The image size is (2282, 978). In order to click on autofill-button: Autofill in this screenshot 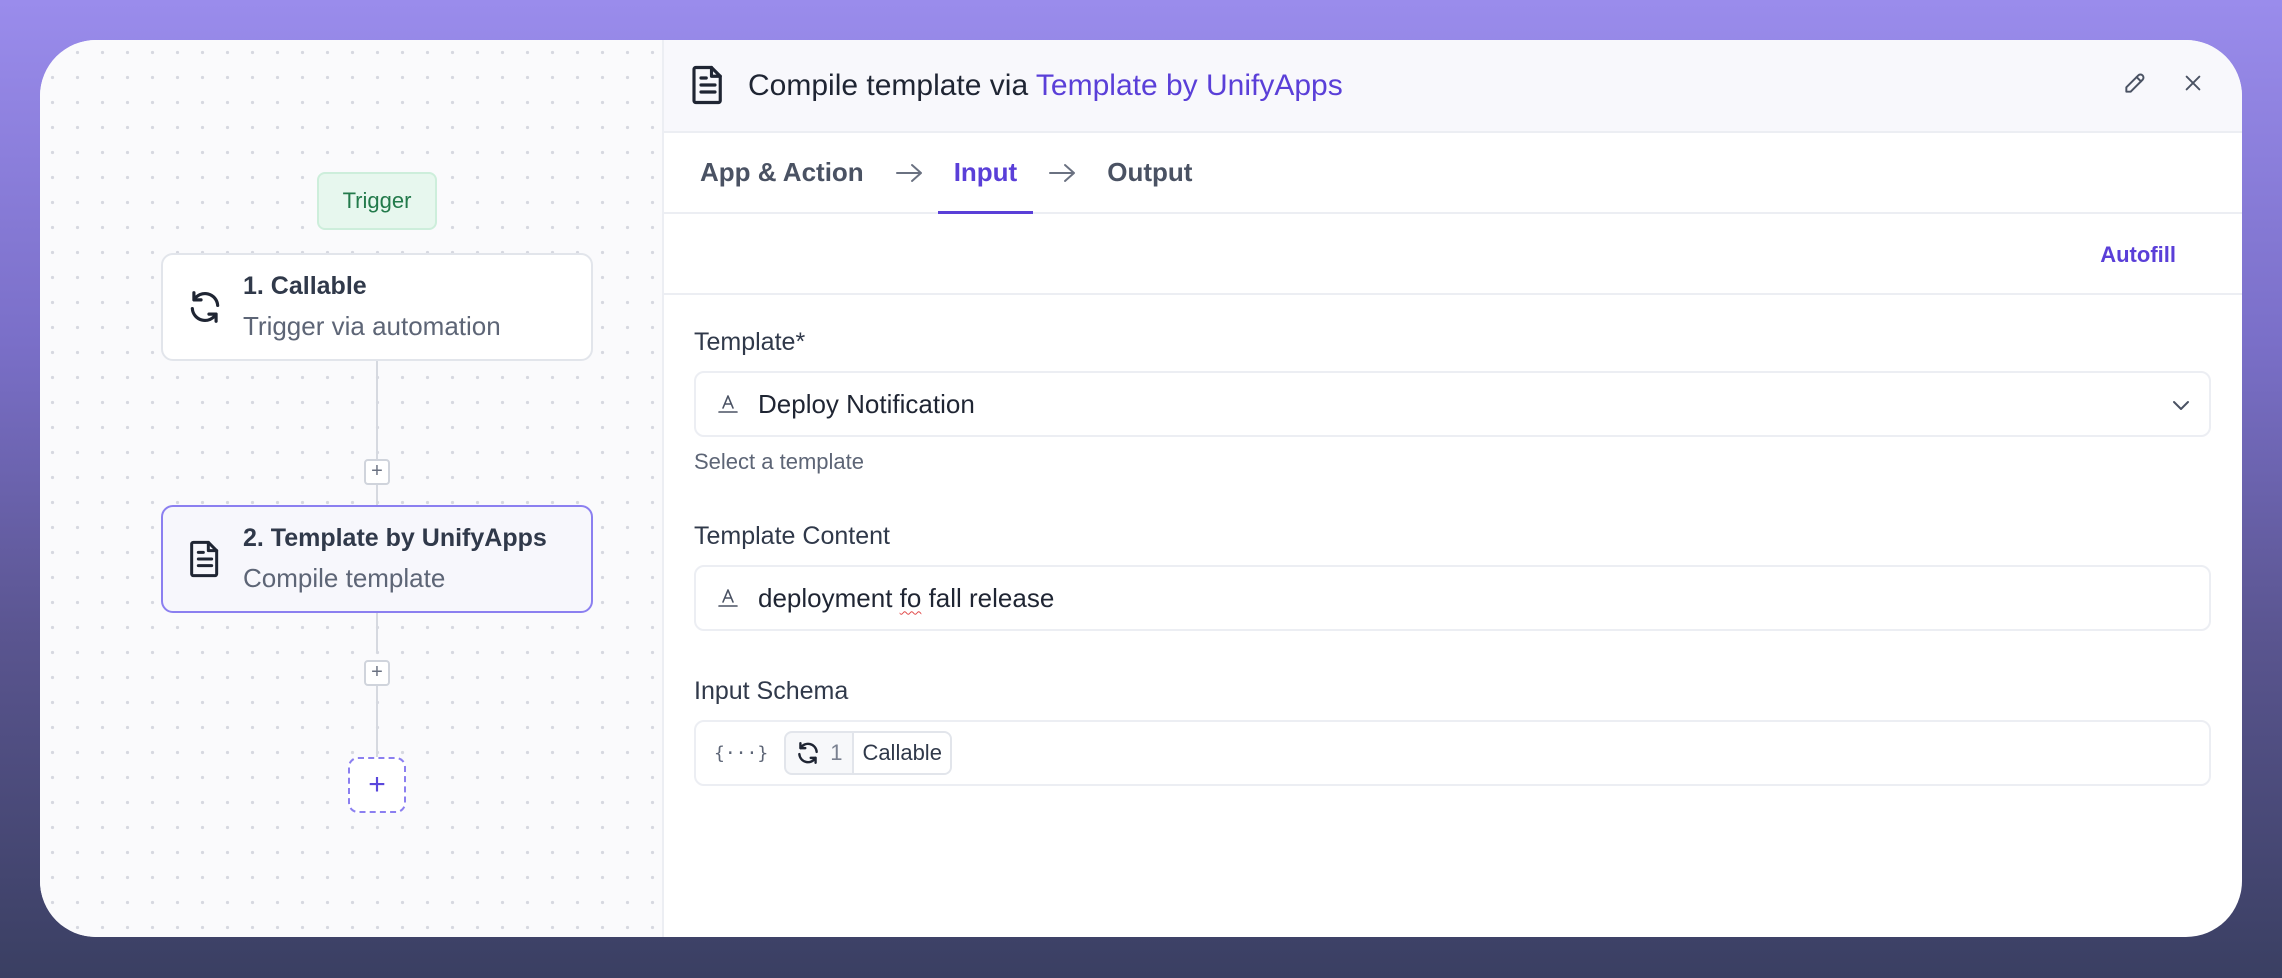, I will do `click(2138, 255)`.